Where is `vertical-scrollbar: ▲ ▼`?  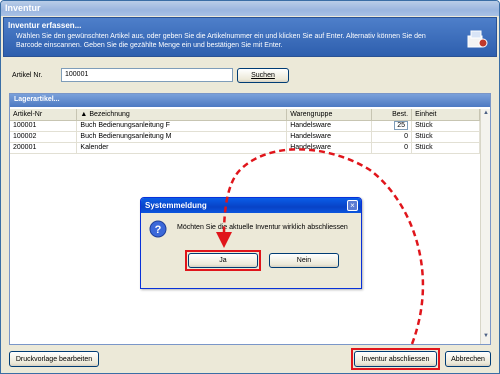
vertical-scrollbar: ▲ ▼ is located at coordinates (485, 226).